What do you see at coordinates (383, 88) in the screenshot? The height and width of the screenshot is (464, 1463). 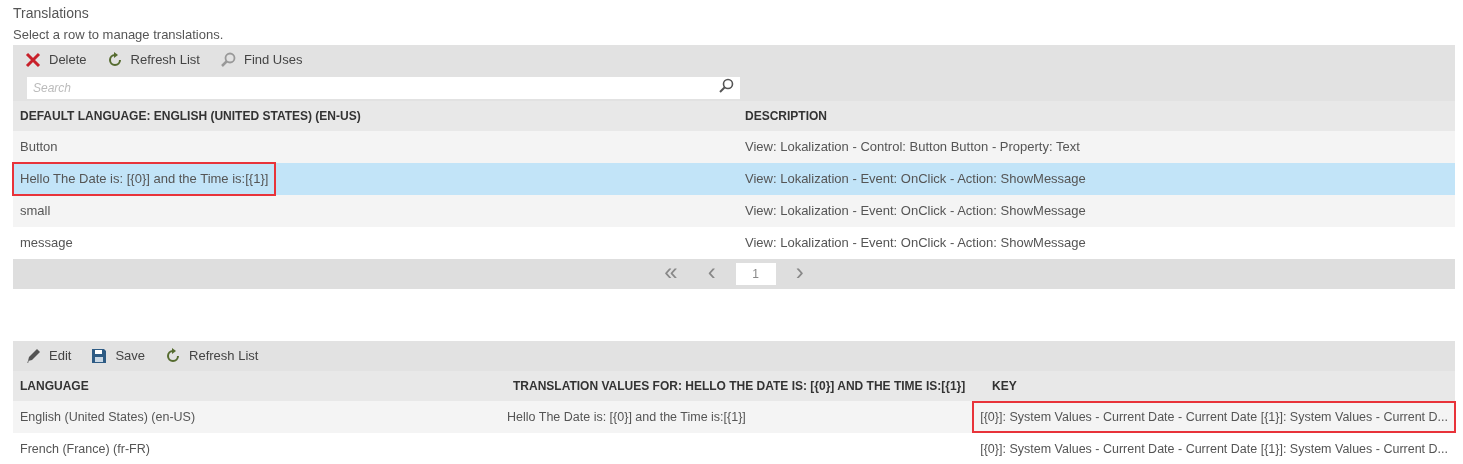 I see `search-field: Search` at bounding box center [383, 88].